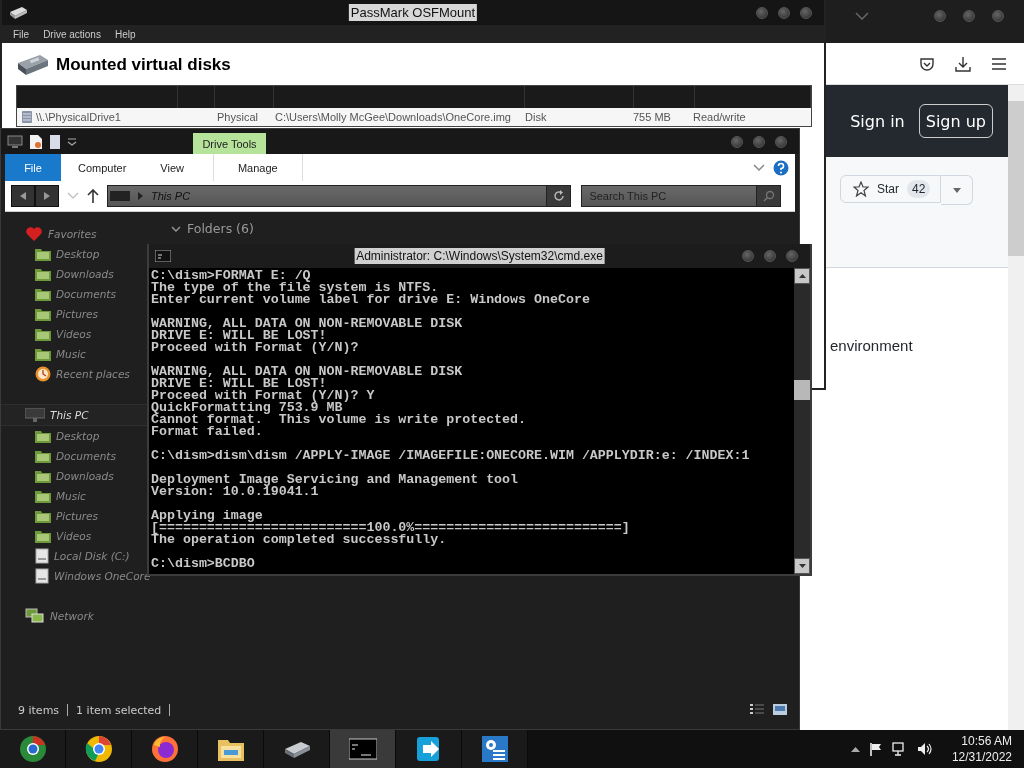 The width and height of the screenshot is (1024, 768). I want to click on right-triangle-icon, so click(47, 196).